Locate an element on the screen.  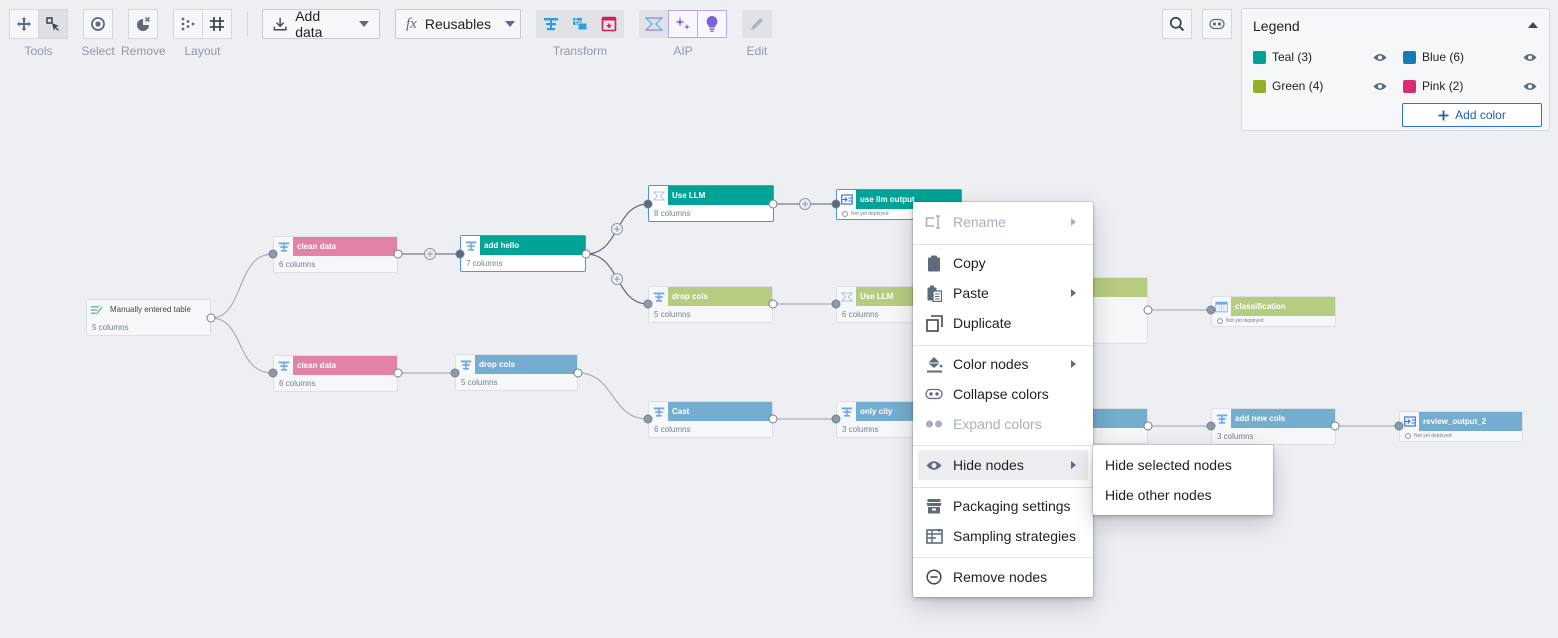
menu-item-label: Packaging settings is located at coordinates (1012, 506).